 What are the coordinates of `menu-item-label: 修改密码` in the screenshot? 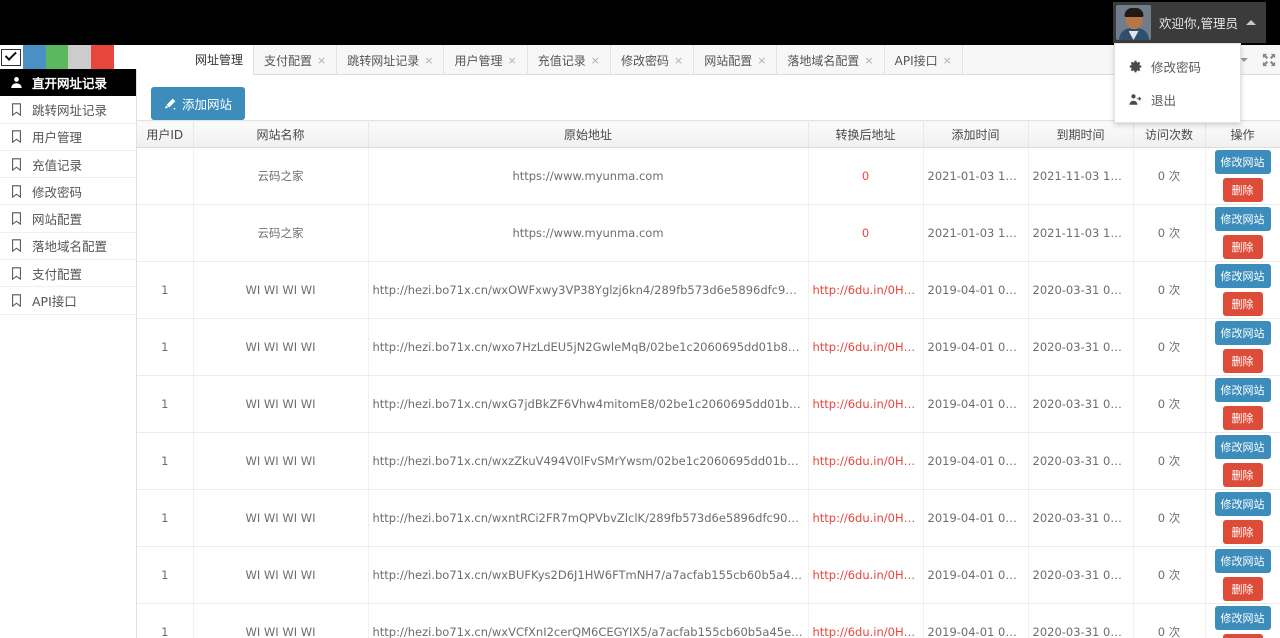 It's located at (1176, 67).